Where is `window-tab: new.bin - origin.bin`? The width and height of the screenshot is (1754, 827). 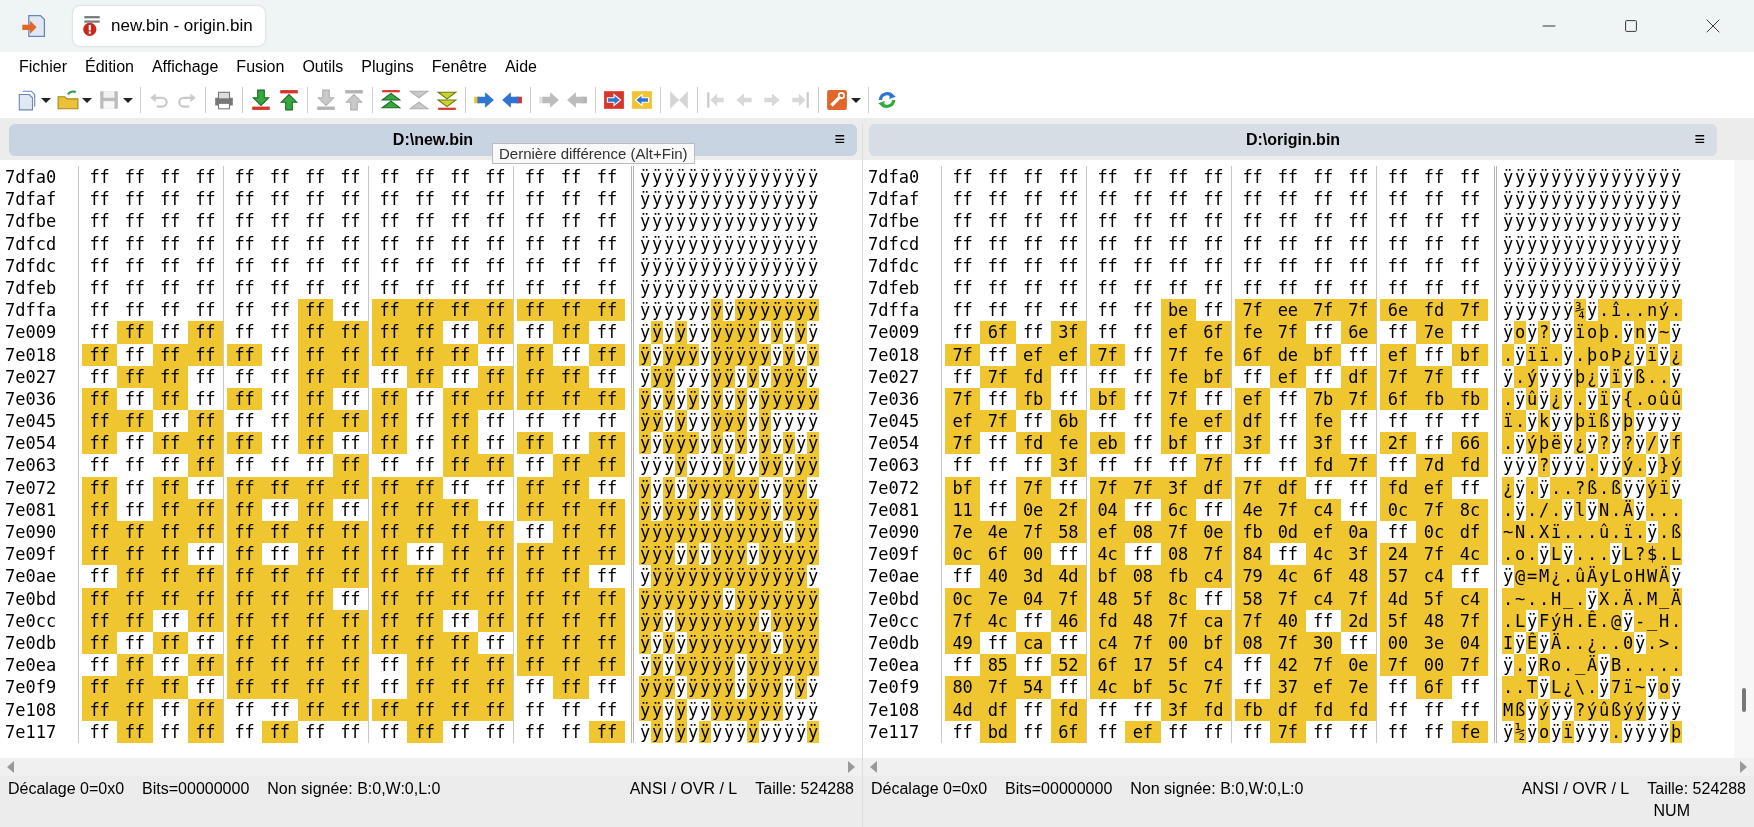
window-tab: new.bin - origin.bin is located at coordinates (169, 26).